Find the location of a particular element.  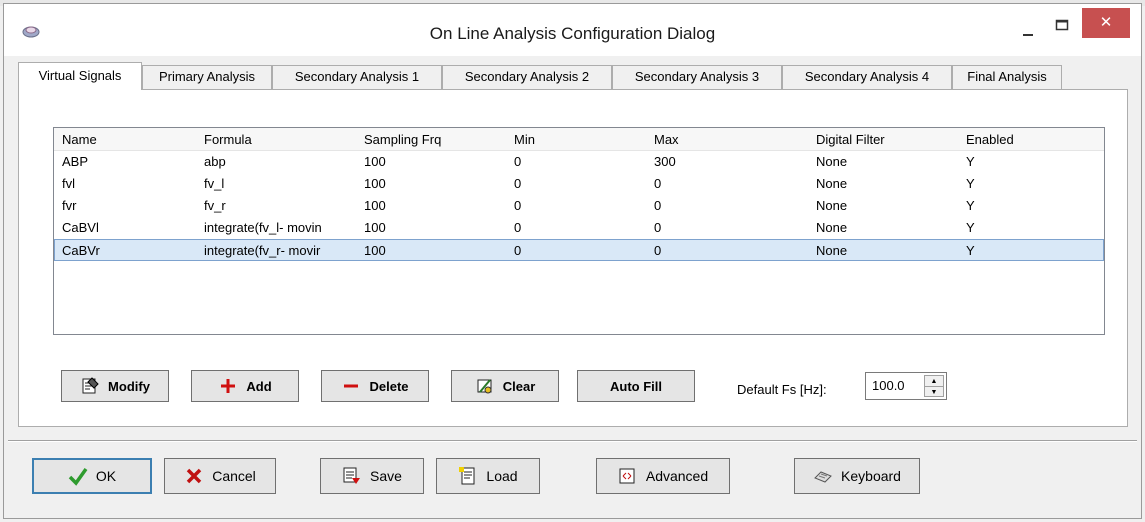

table-row: ABP abp 100 0 300 None Y is located at coordinates (579, 162).